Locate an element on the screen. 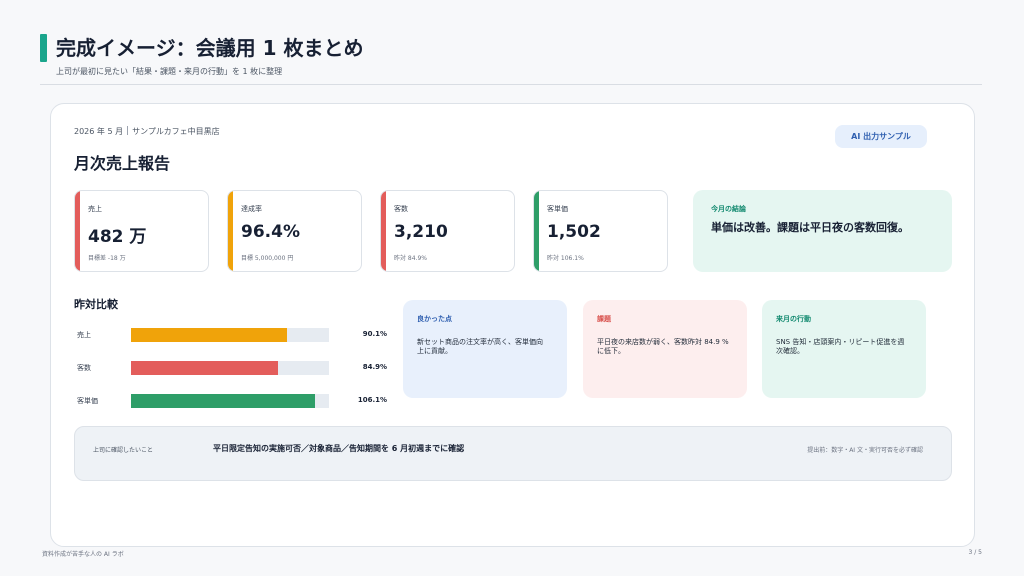 Image resolution: width=1024 pixels, height=576 pixels. kpi-label: 客単価 is located at coordinates (557, 209).